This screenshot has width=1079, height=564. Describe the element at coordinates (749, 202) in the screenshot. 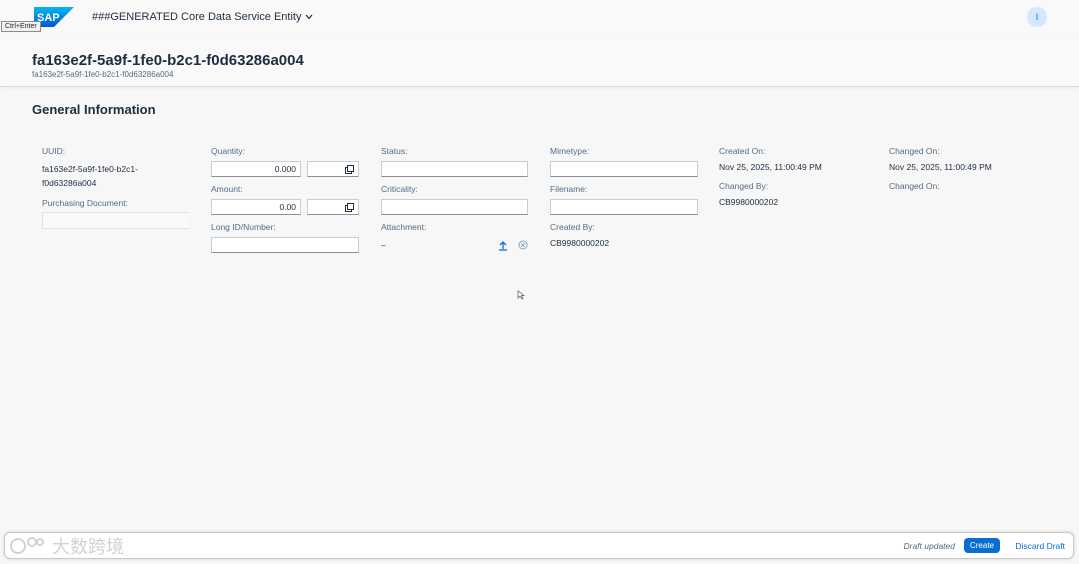

I see `changed-by-value: CB9980000202` at that location.